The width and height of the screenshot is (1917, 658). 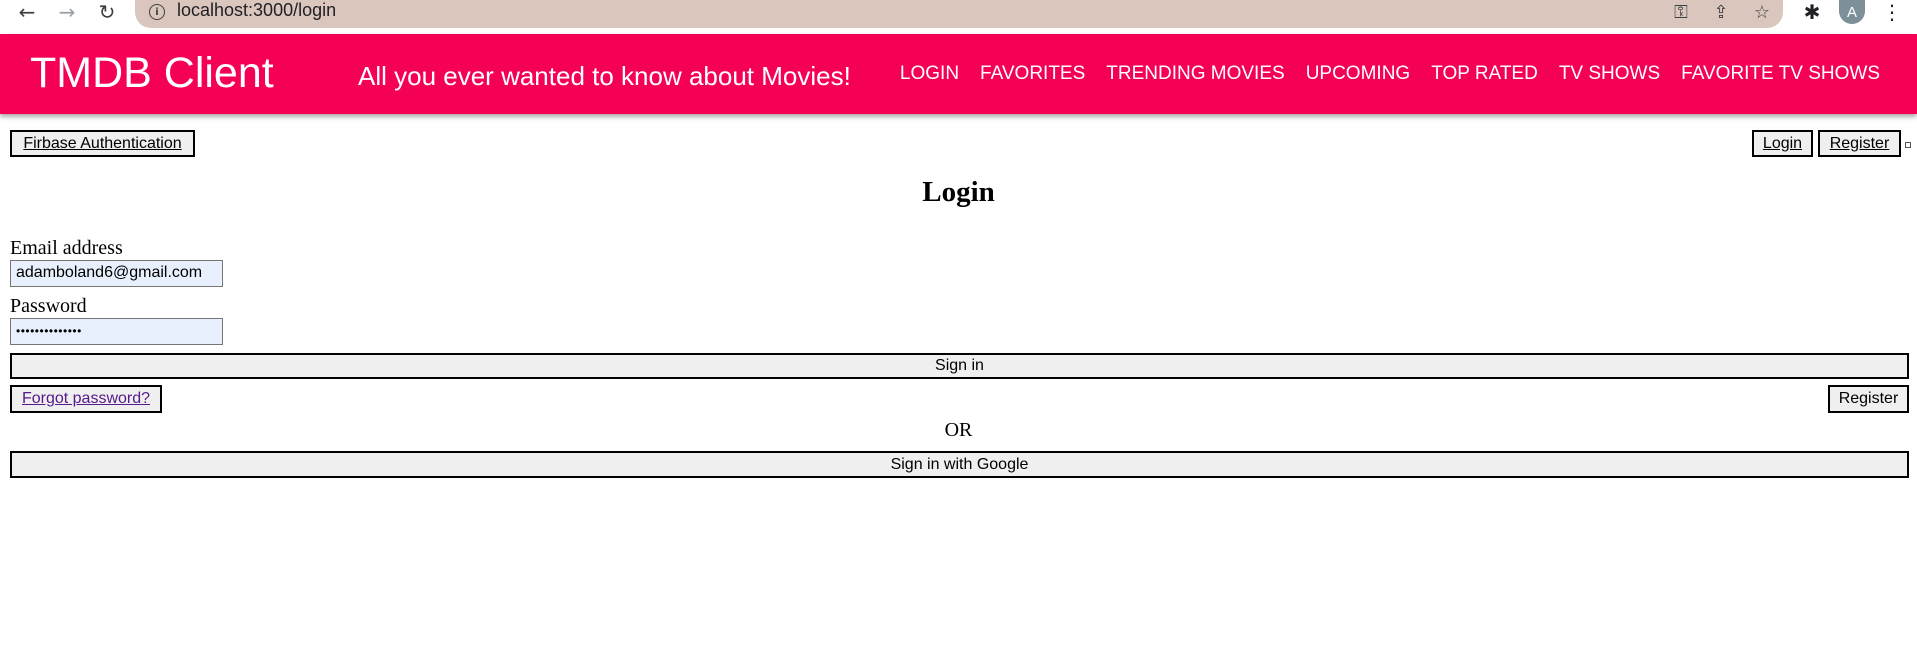 I want to click on nav-tv-shows: TV SHOWS, so click(x=1609, y=74).